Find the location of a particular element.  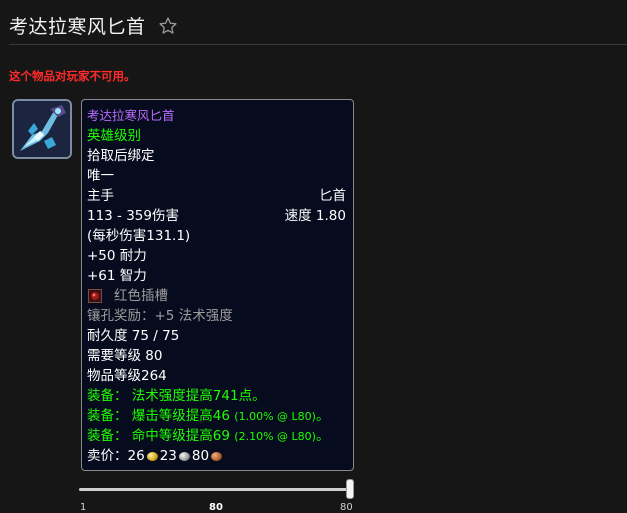

item-slot-row: 主手 匕首 is located at coordinates (216, 196).